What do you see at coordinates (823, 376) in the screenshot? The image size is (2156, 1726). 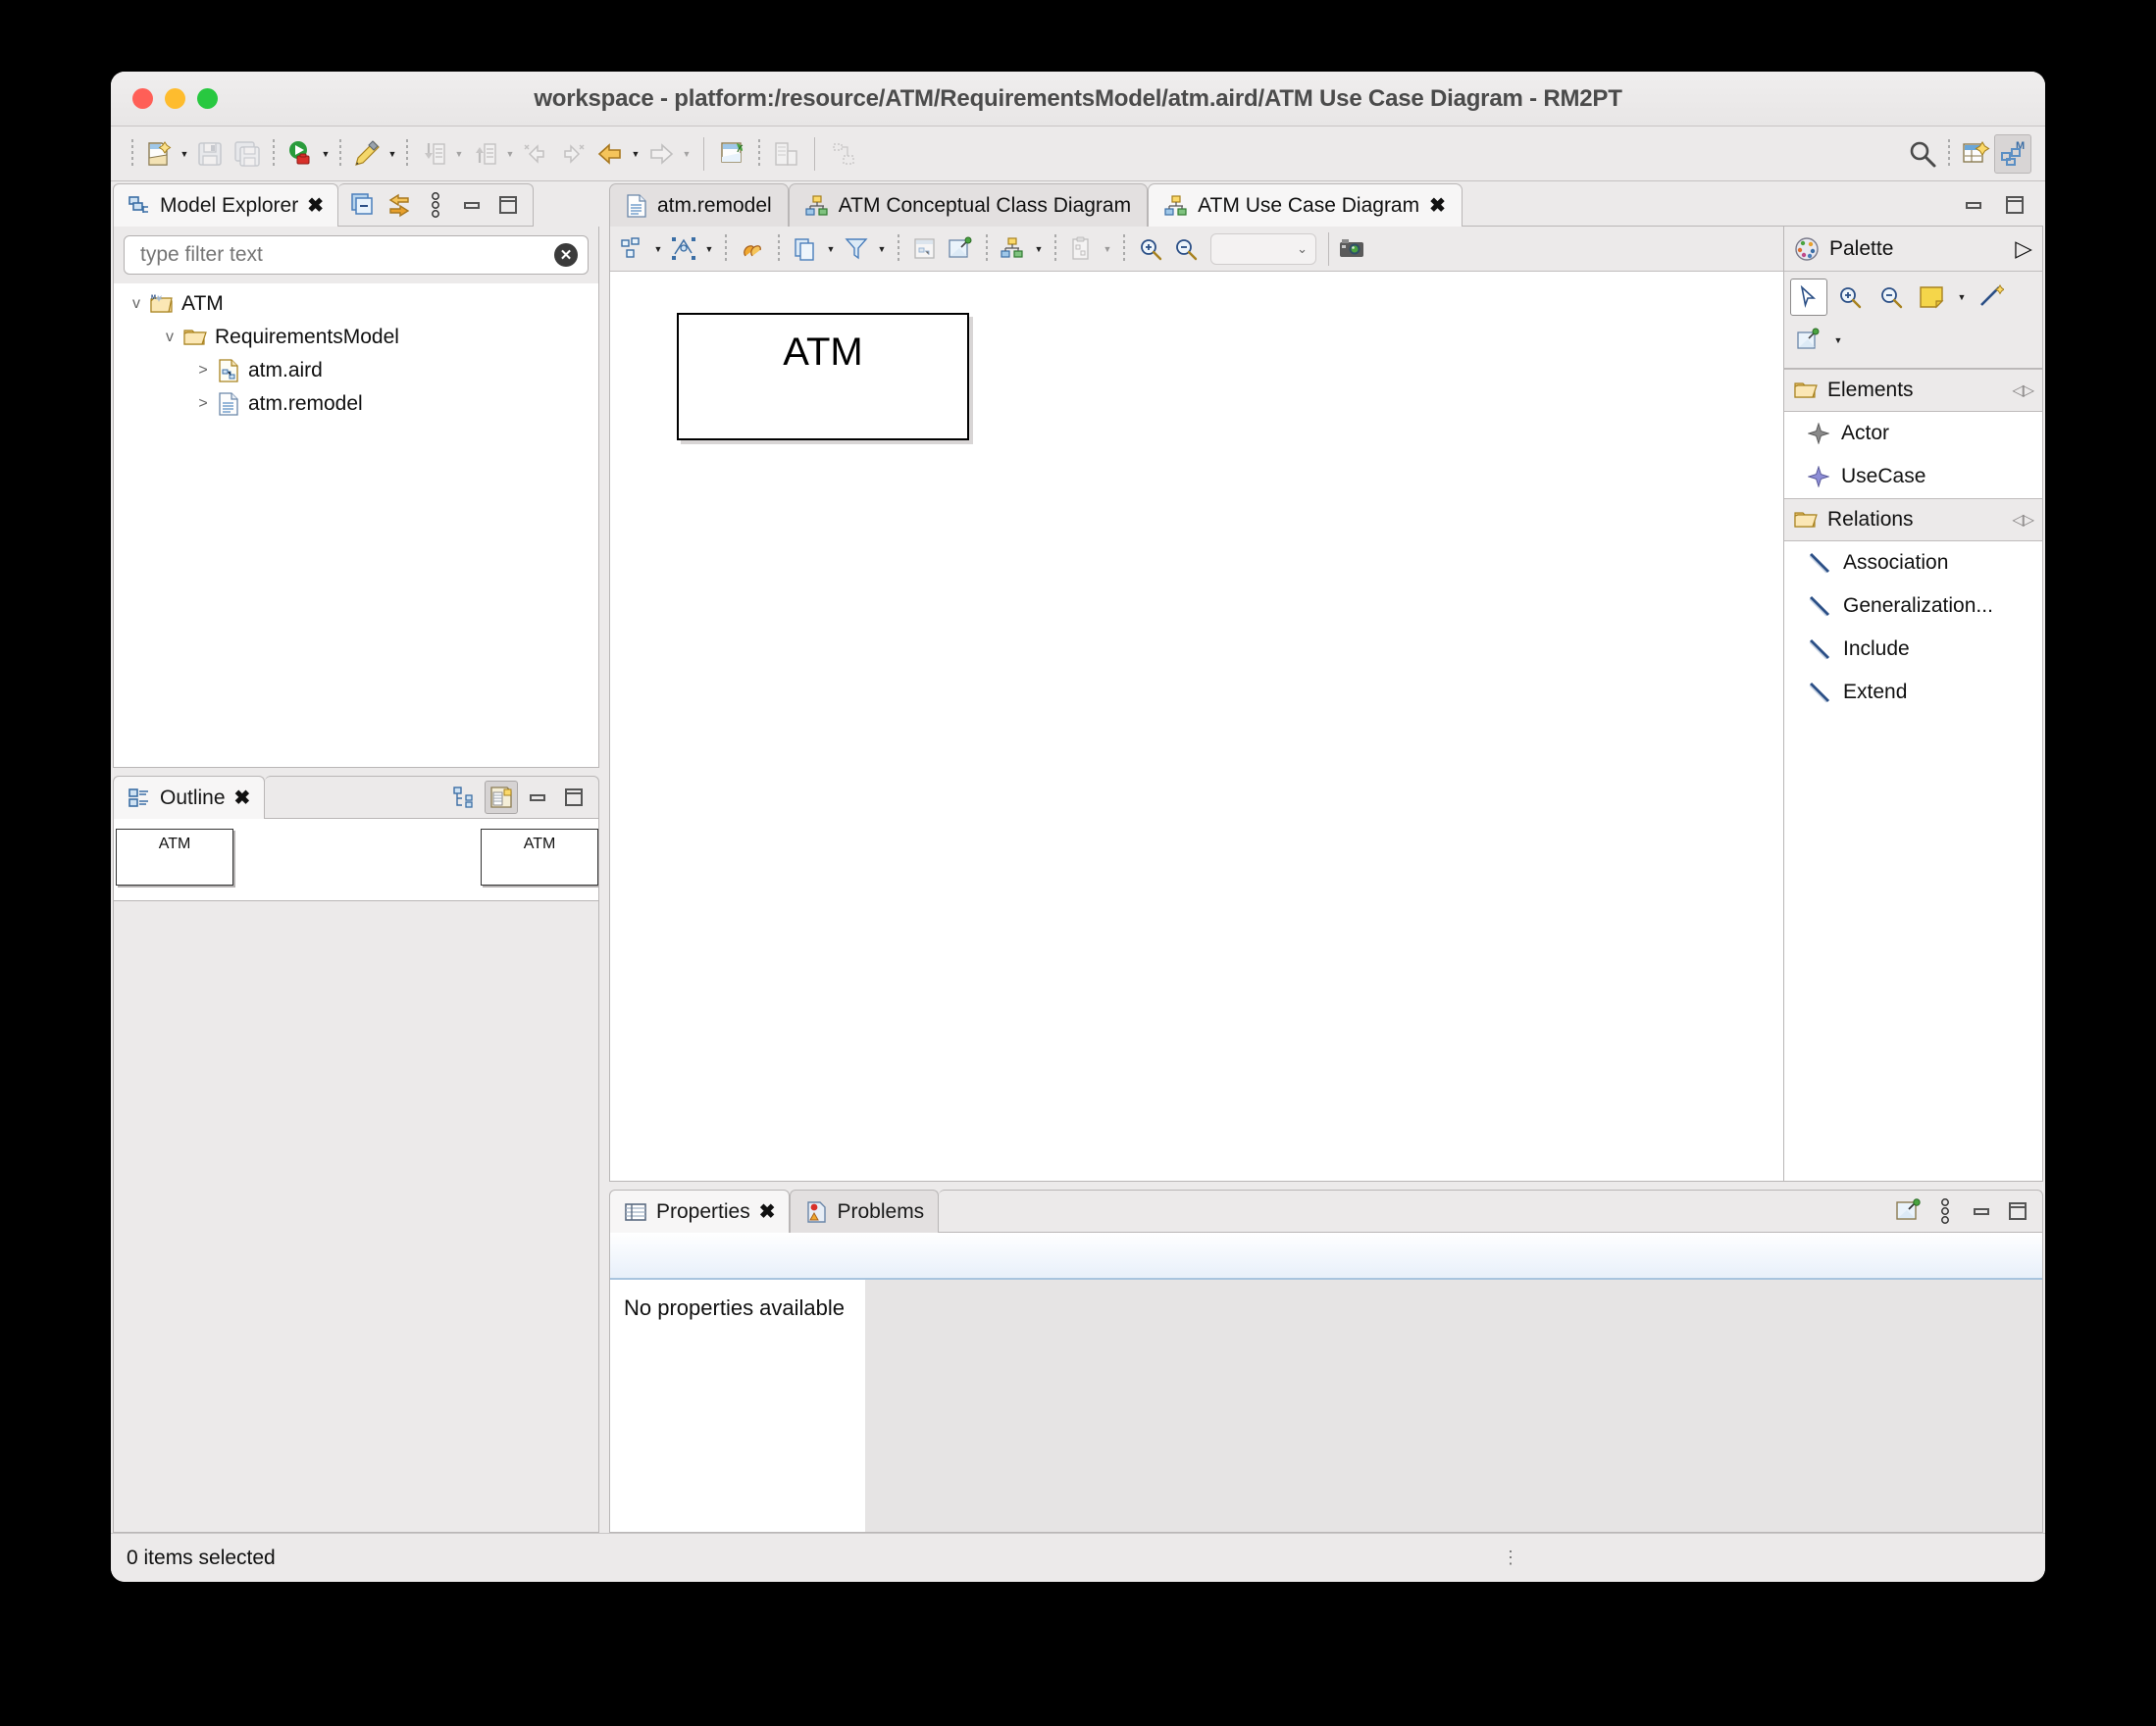 I see `diagram-node-atm: ATM` at bounding box center [823, 376].